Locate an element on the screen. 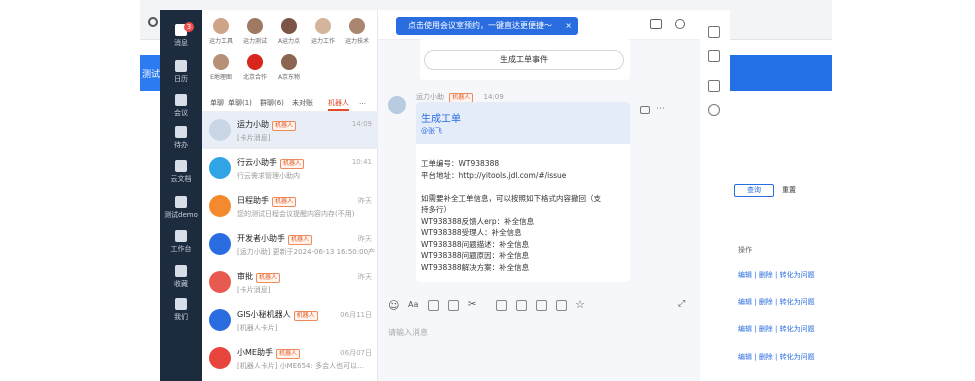  rail-item-favorites: 收藏 is located at coordinates (181, 277).